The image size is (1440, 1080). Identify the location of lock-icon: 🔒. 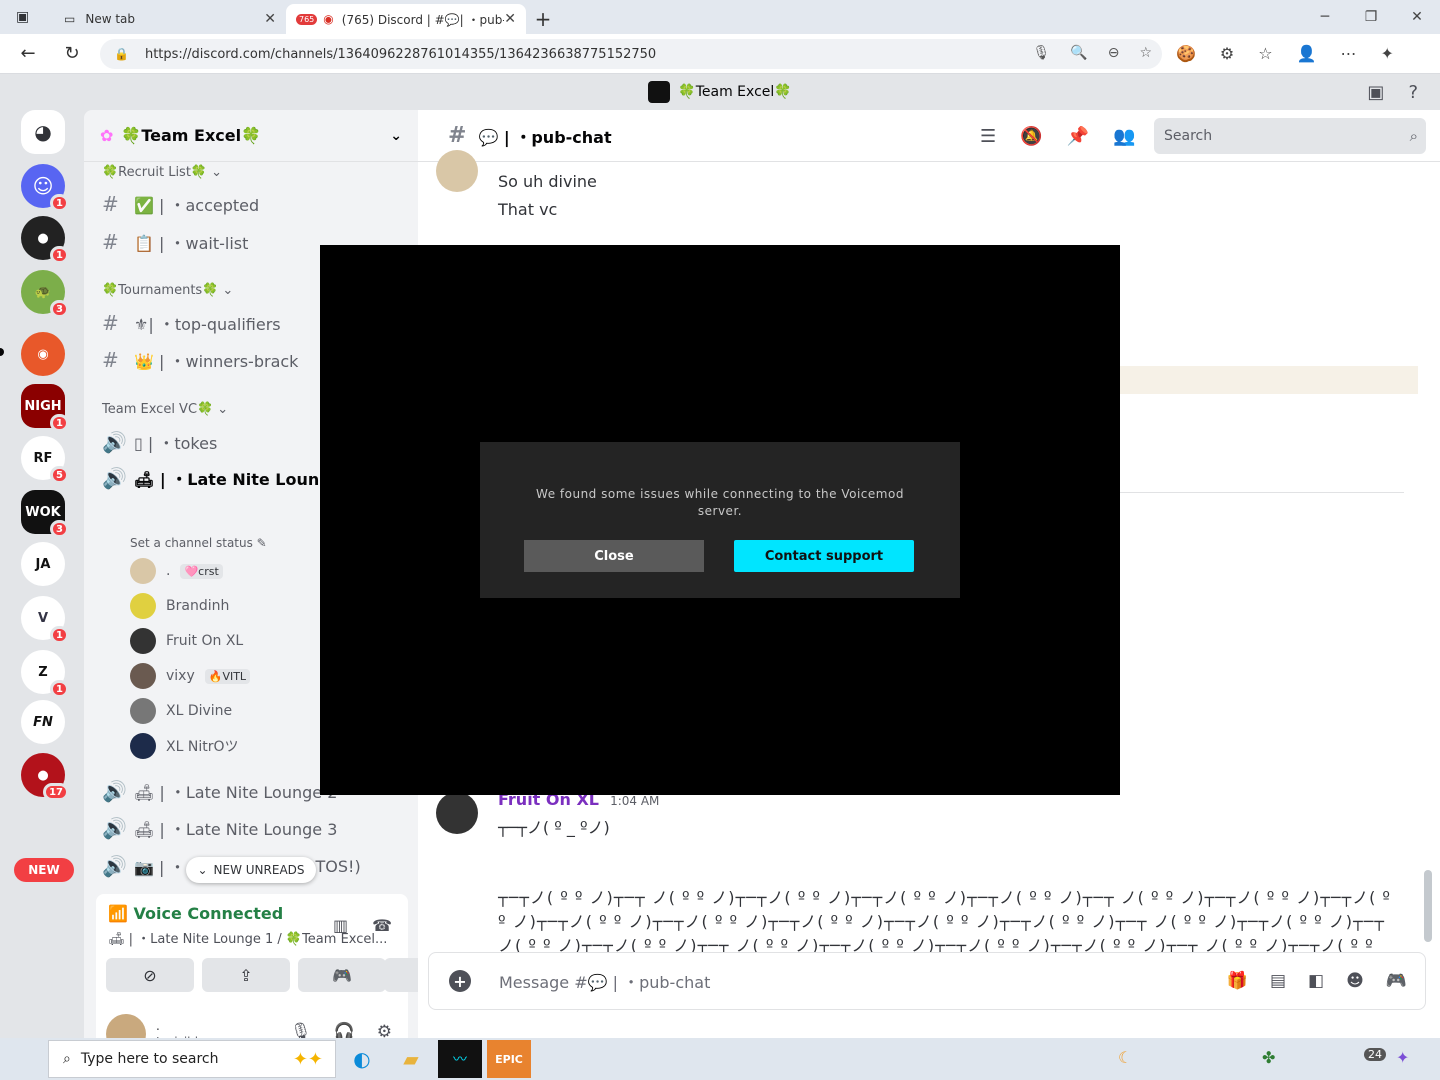
(121, 54).